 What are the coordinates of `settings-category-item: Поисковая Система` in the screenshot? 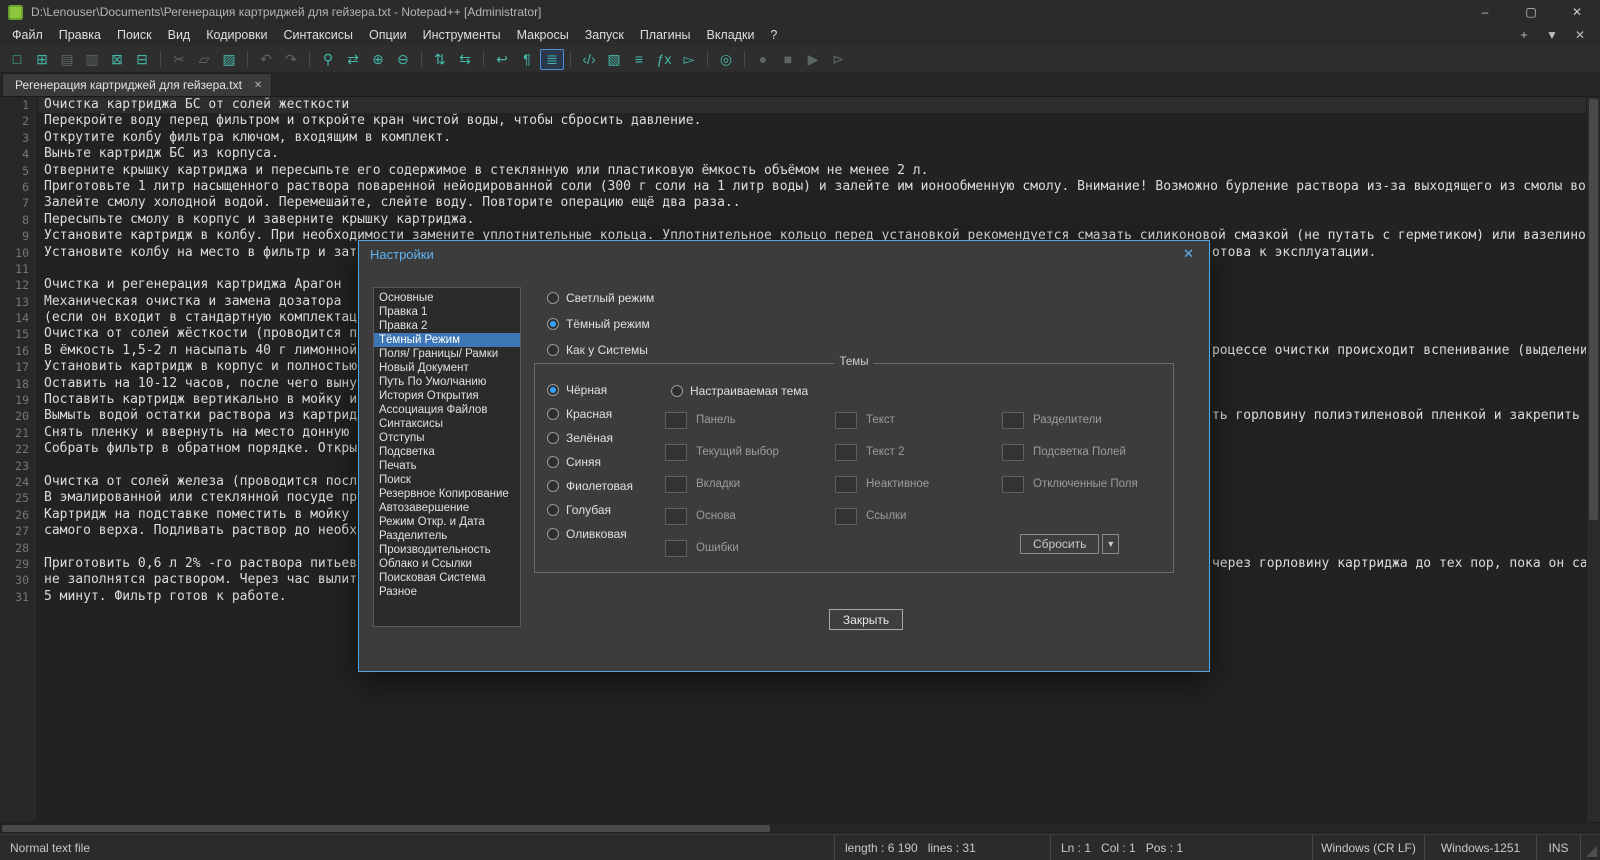 It's located at (447, 578).